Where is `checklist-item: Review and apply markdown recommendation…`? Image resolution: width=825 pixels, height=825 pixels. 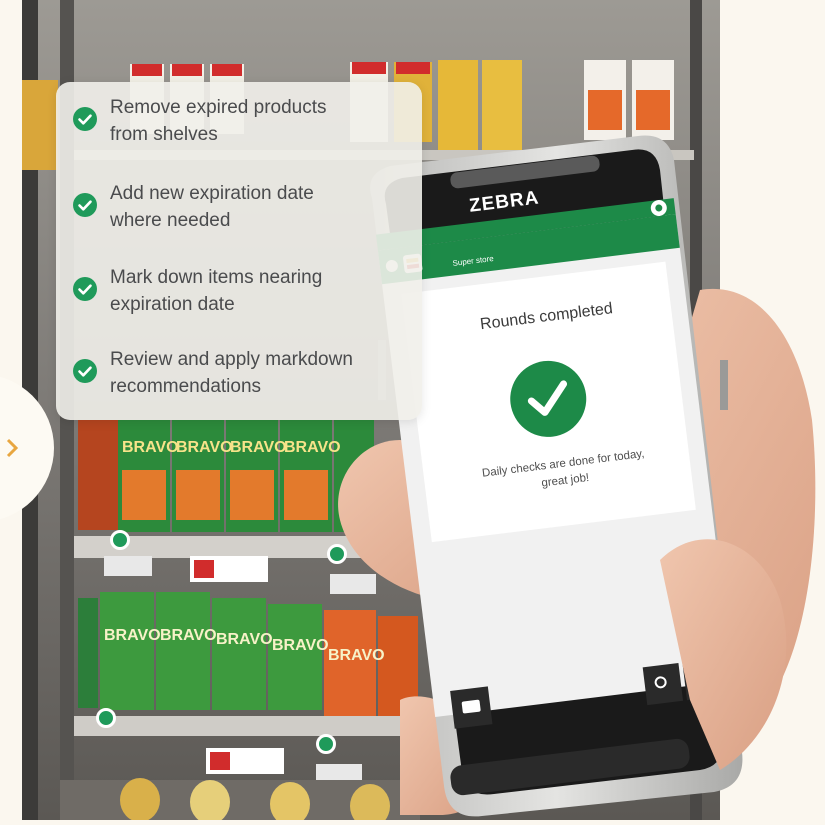
checklist-item: Review and apply markdown recommendation… is located at coordinates (236, 373).